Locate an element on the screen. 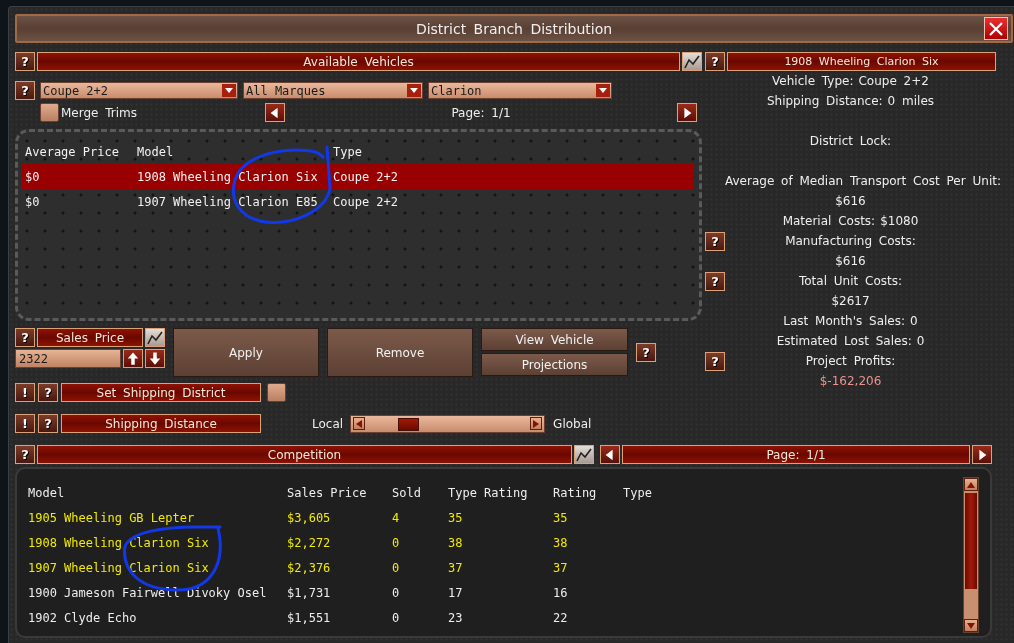 The height and width of the screenshot is (643, 1014). table-row: 1907 Wheeling Clarion Six $2,376 0 37 37 is located at coordinates (488, 567).